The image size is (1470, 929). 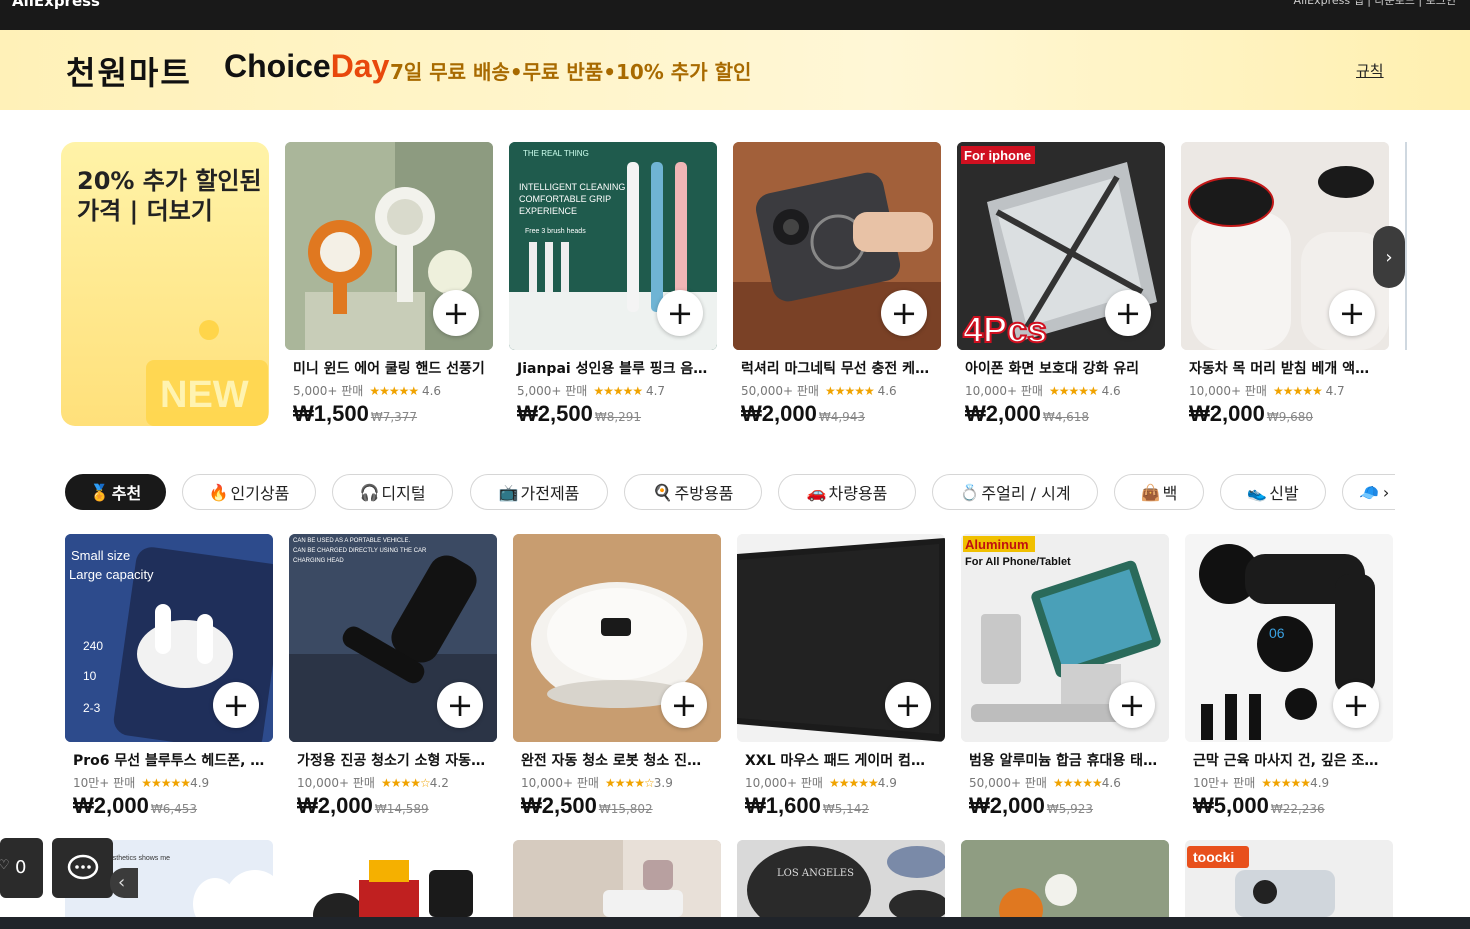 I want to click on product-meta: 10,000+ 판매 ★★★★★ 4.6, so click(x=1043, y=391).